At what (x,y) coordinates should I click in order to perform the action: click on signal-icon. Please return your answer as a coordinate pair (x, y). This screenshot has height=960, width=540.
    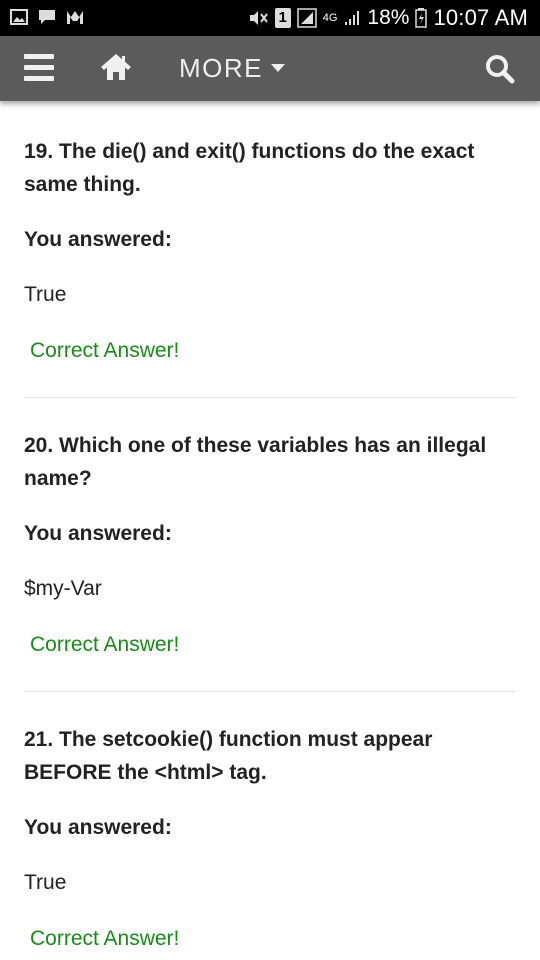
    Looking at the image, I should click on (306, 18).